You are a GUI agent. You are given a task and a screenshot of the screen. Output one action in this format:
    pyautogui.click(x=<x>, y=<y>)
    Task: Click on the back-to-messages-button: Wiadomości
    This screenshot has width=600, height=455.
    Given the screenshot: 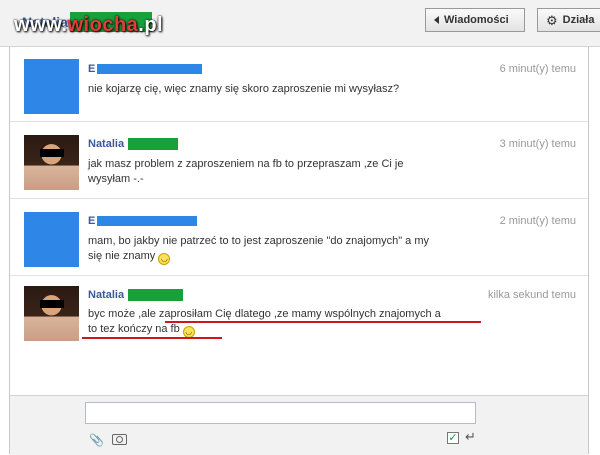 What is the action you would take?
    pyautogui.click(x=475, y=20)
    